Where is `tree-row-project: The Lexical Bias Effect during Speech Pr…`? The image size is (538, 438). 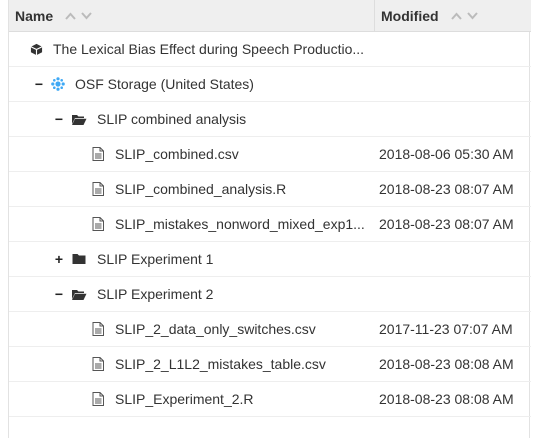
tree-row-project: The Lexical Bias Effect during Speech Pr… is located at coordinates (270, 49).